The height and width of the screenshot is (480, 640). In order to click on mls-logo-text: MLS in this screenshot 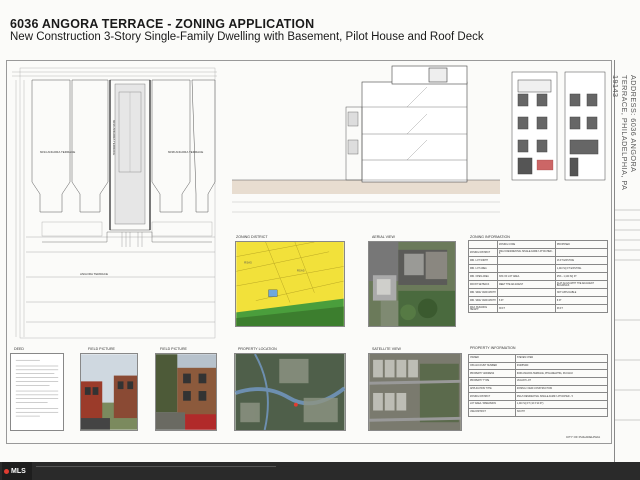, I will do `click(18, 471)`.